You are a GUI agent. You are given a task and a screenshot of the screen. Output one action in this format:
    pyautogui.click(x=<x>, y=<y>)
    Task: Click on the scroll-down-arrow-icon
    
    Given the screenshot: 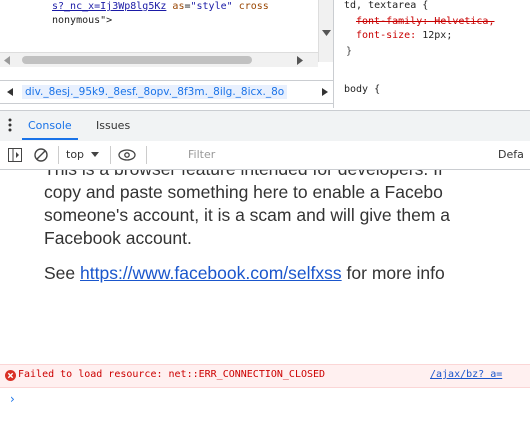 What is the action you would take?
    pyautogui.click(x=326, y=33)
    